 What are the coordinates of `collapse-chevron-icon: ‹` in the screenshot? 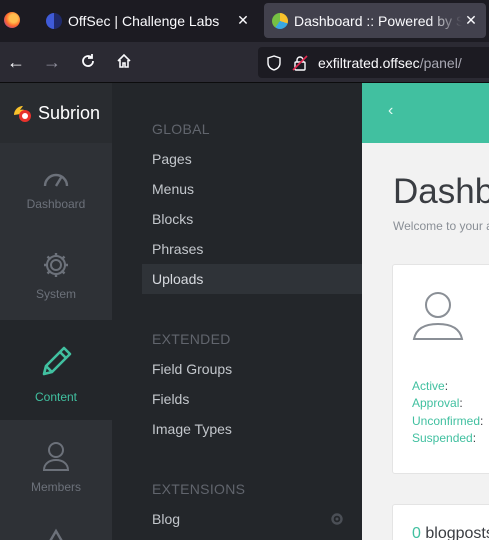 It's located at (390, 111).